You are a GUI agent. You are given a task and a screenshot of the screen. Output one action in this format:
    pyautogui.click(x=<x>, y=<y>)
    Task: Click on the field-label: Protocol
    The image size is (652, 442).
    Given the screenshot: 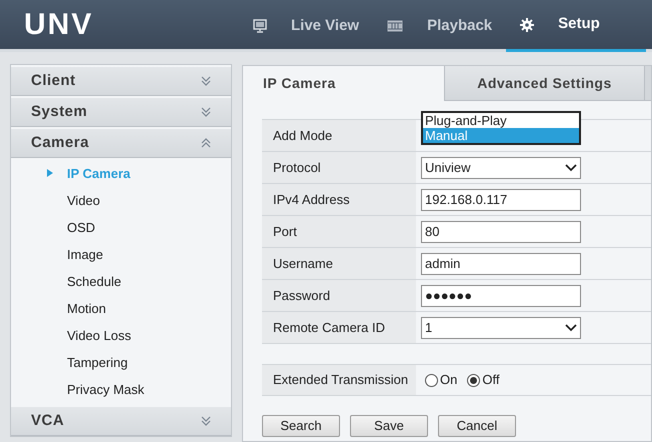 What is the action you would take?
    pyautogui.click(x=339, y=167)
    